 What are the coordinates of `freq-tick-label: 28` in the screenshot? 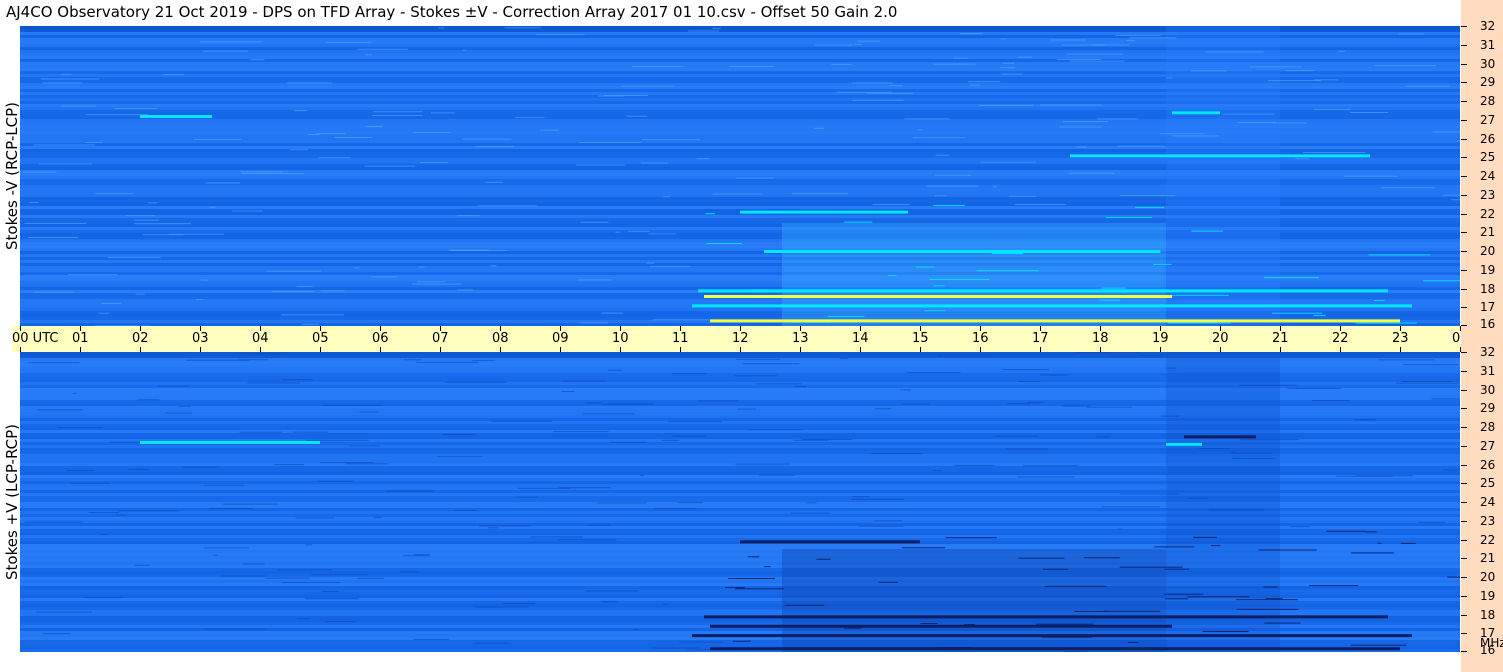 It's located at (1488, 427).